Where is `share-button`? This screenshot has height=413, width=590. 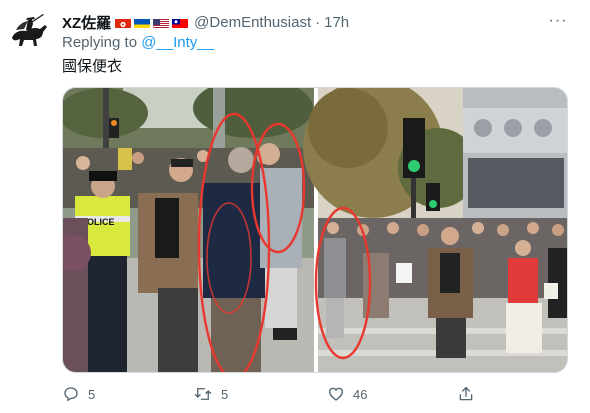
share-button is located at coordinates (466, 394).